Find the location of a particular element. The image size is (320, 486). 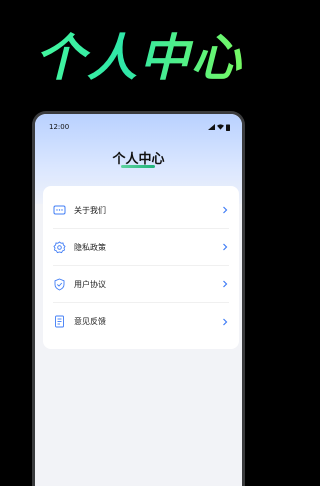

status-icons is located at coordinates (219, 127).